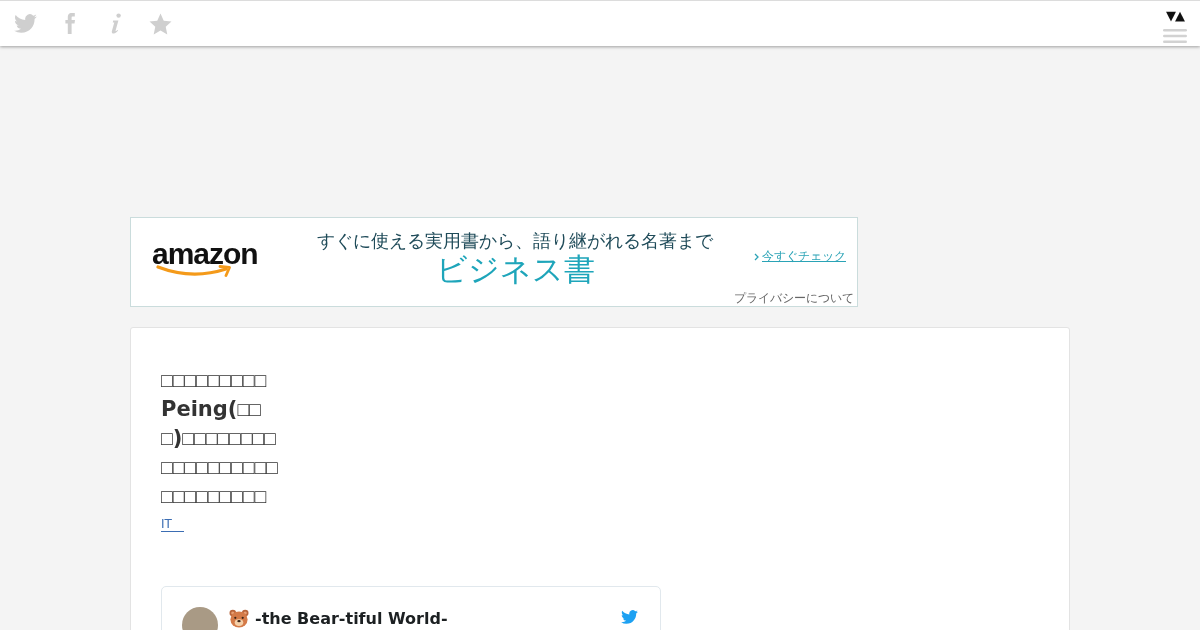 This screenshot has width=1200, height=630. I want to click on chevron-icon, so click(756, 256).